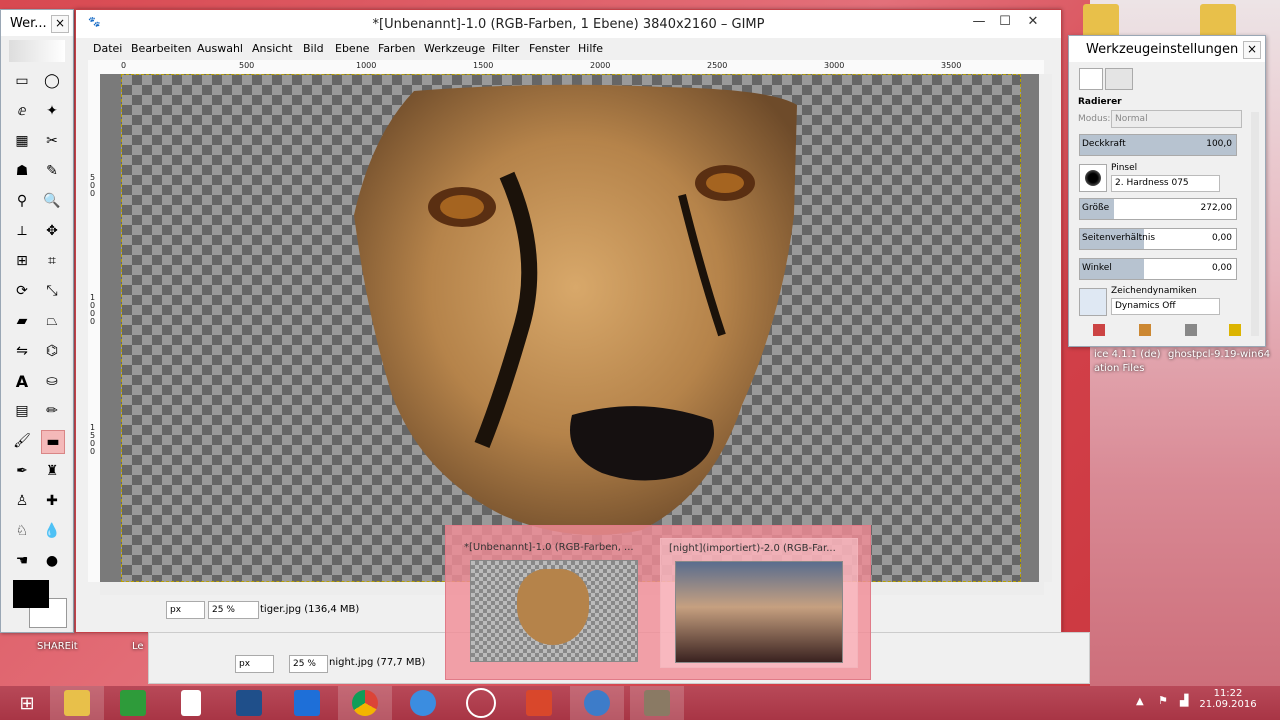 This screenshot has width=1280, height=720. What do you see at coordinates (1145, 330) in the screenshot?
I see `restore-options-icon` at bounding box center [1145, 330].